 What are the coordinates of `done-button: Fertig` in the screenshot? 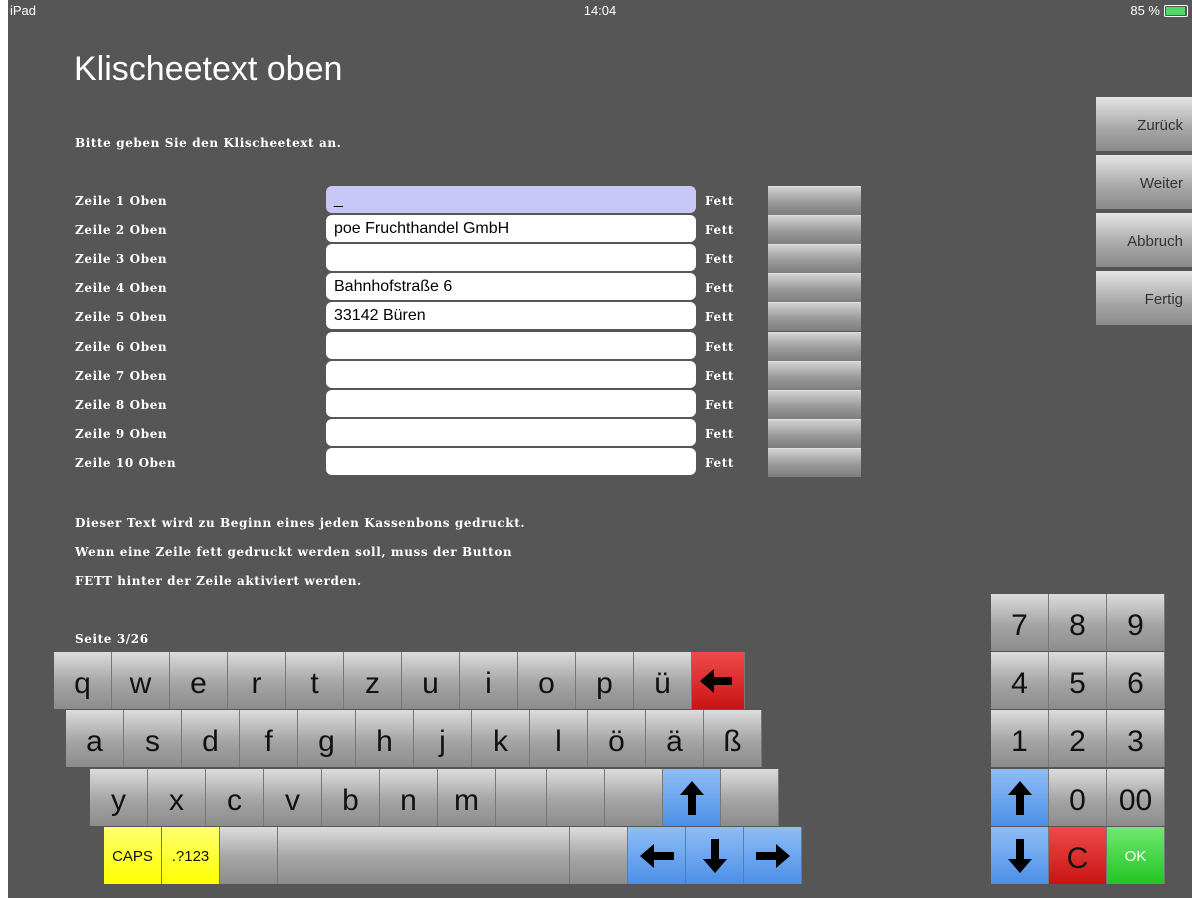 It's located at (1144, 299).